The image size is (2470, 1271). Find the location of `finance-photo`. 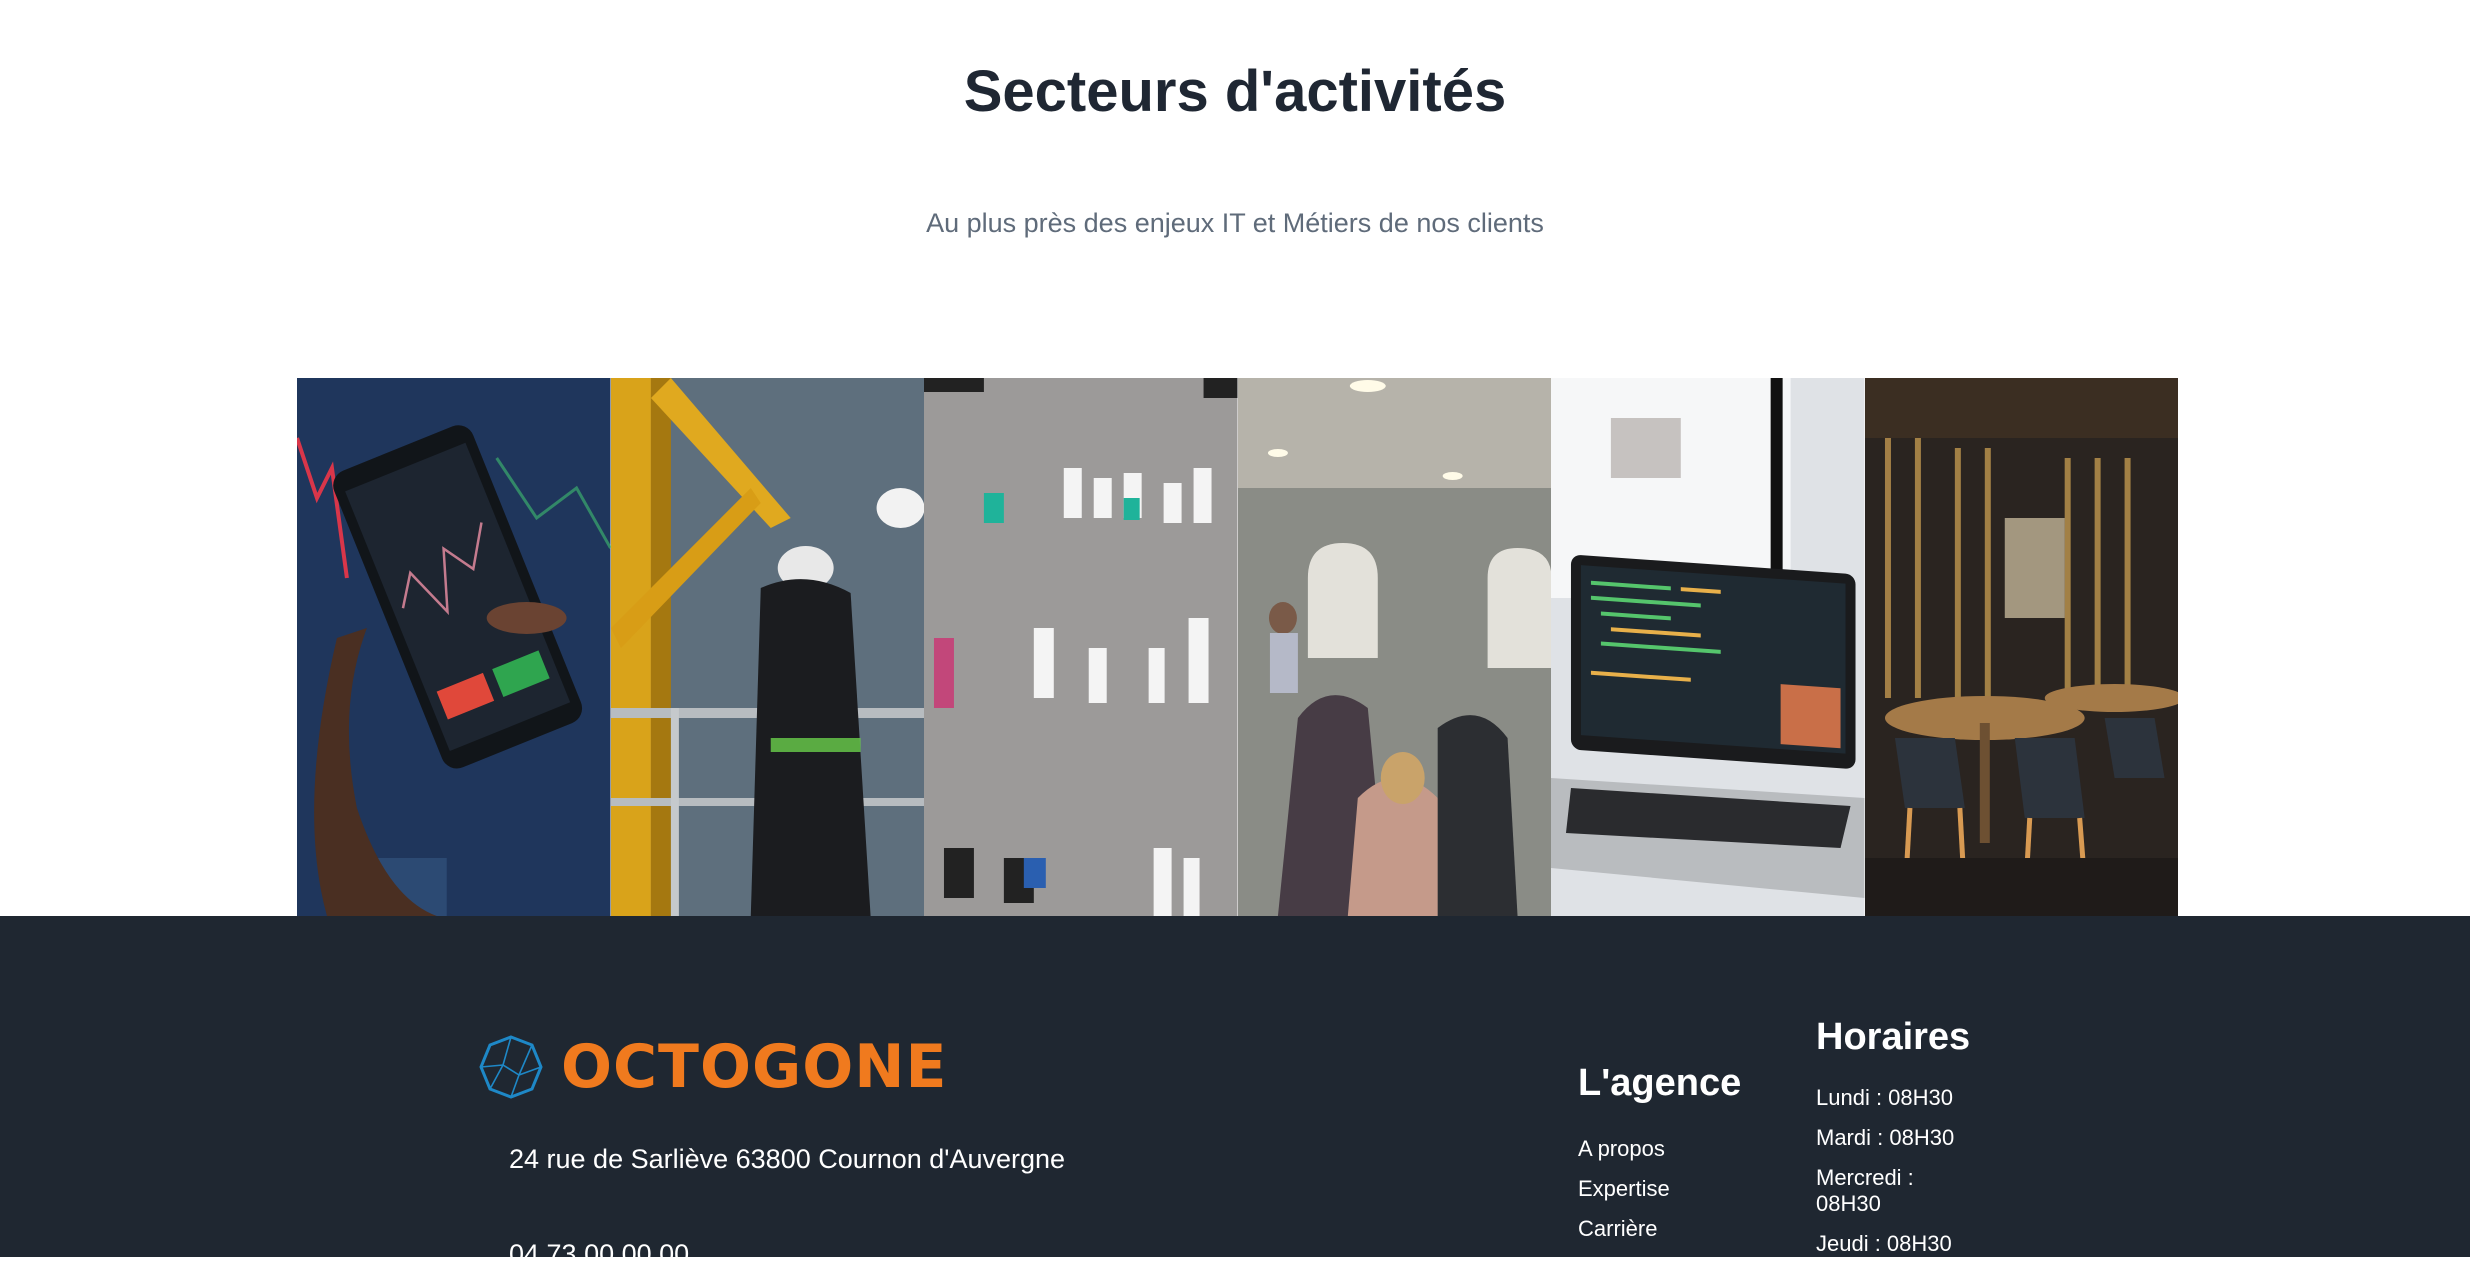

finance-photo is located at coordinates (454, 647).